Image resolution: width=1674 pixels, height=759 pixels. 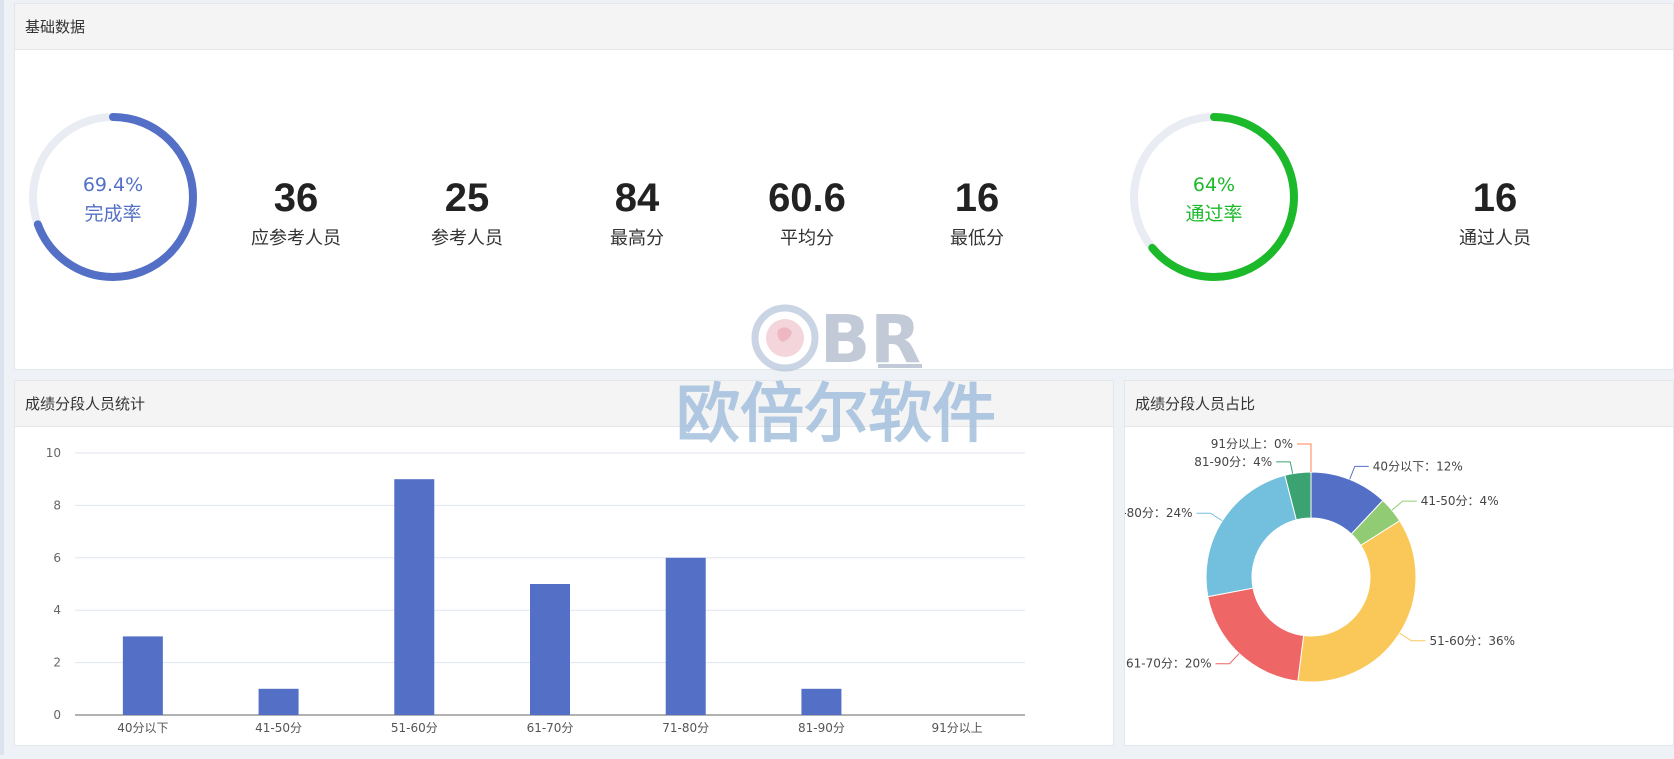 I want to click on completion-label: 完成率, so click(x=113, y=214).